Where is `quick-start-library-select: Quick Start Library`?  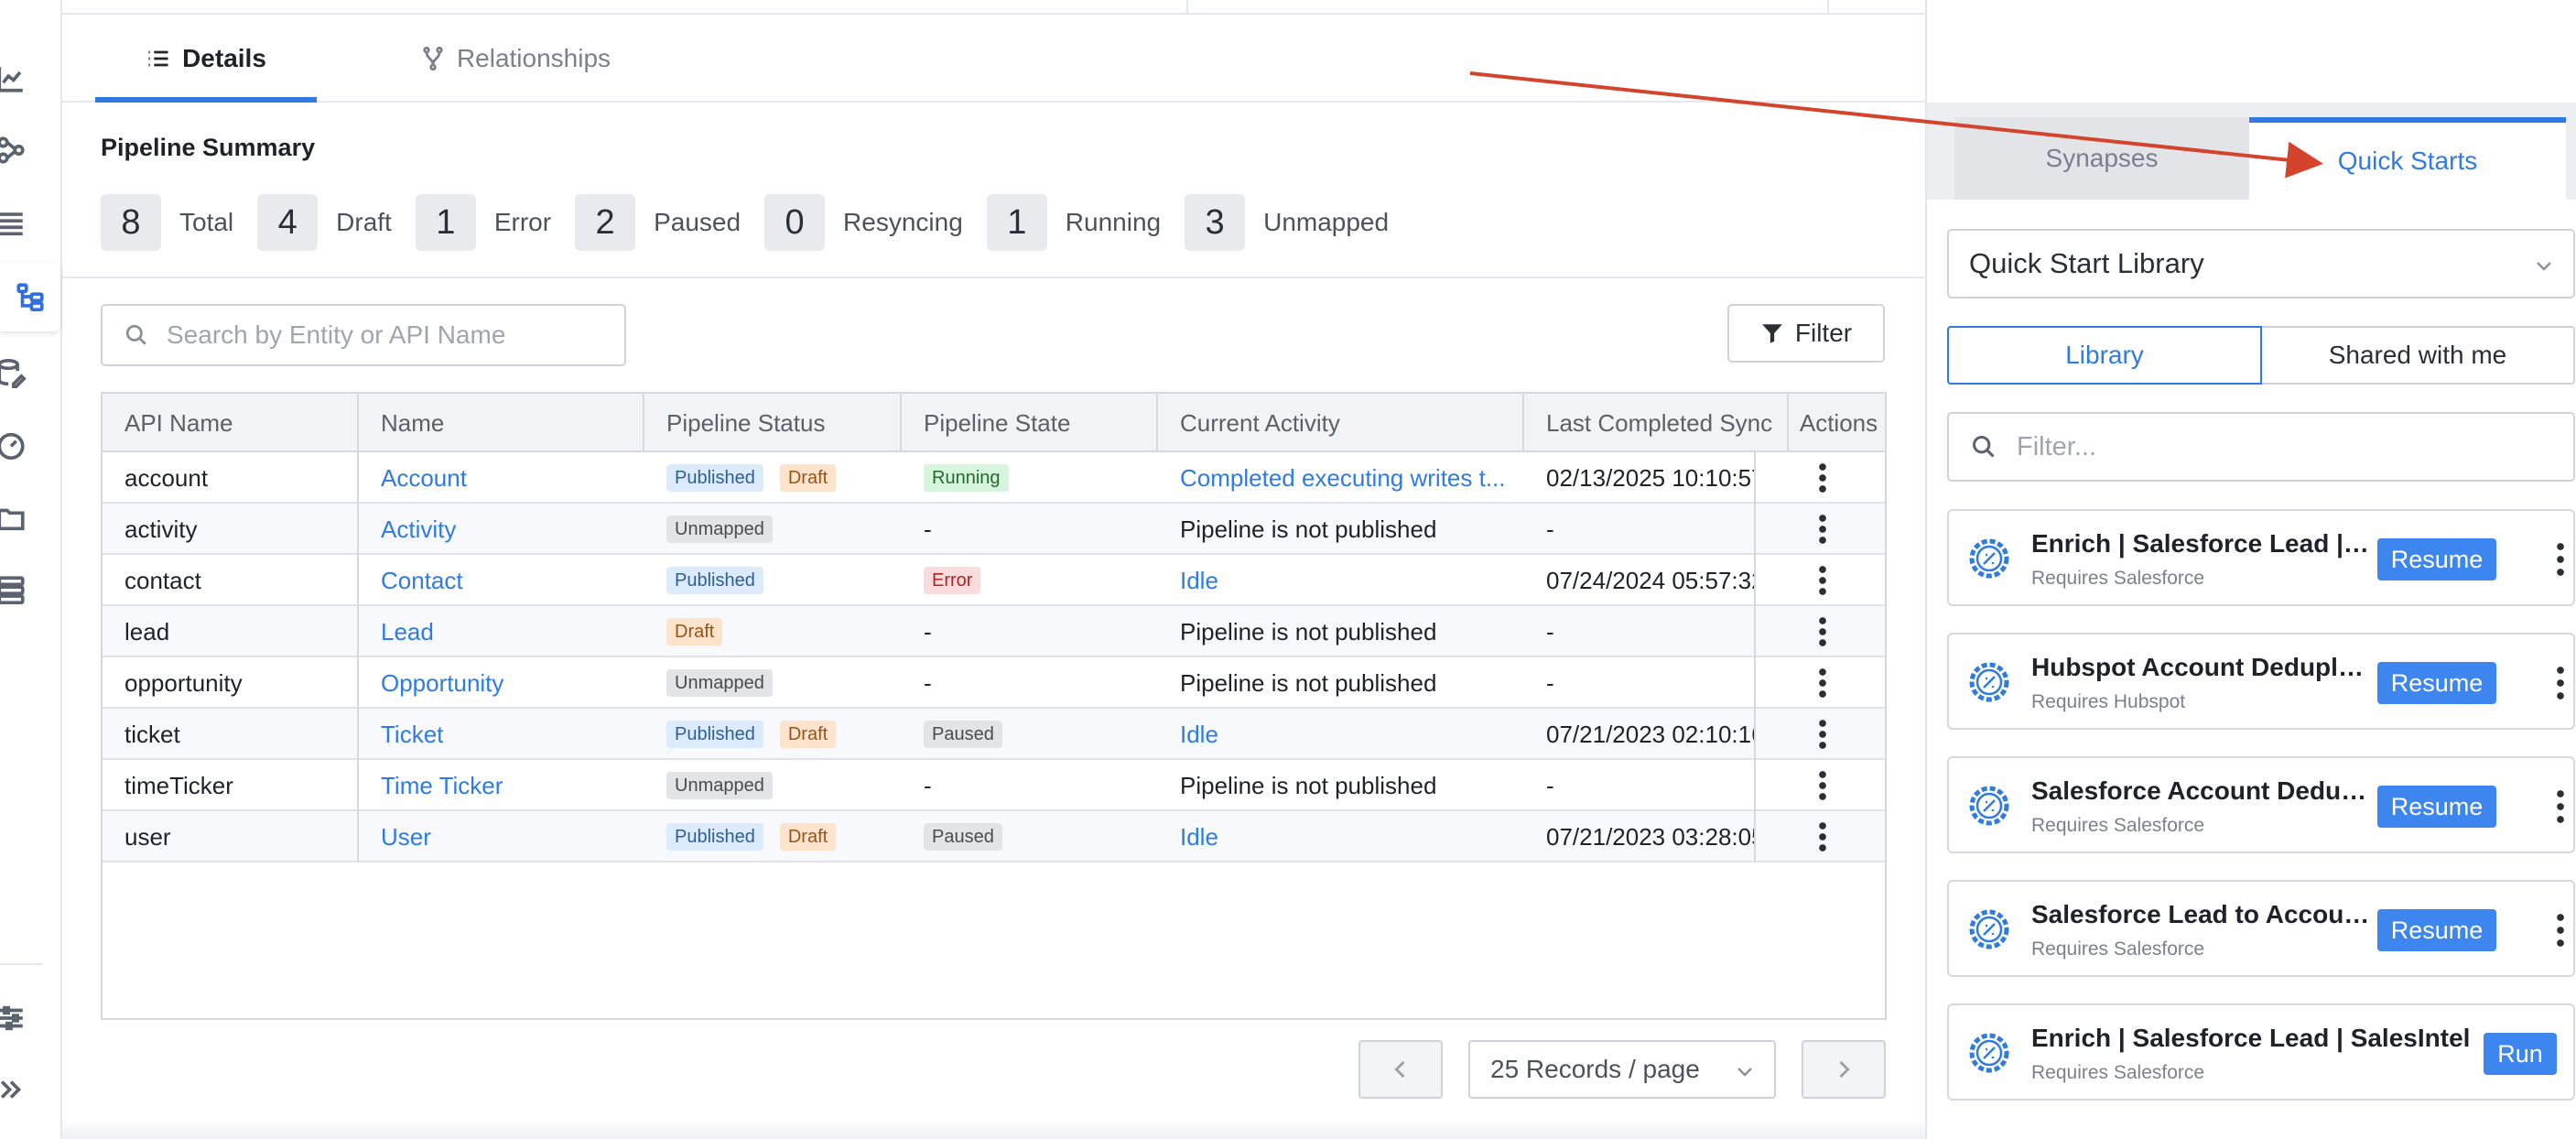 quick-start-library-select: Quick Start Library is located at coordinates (2261, 263).